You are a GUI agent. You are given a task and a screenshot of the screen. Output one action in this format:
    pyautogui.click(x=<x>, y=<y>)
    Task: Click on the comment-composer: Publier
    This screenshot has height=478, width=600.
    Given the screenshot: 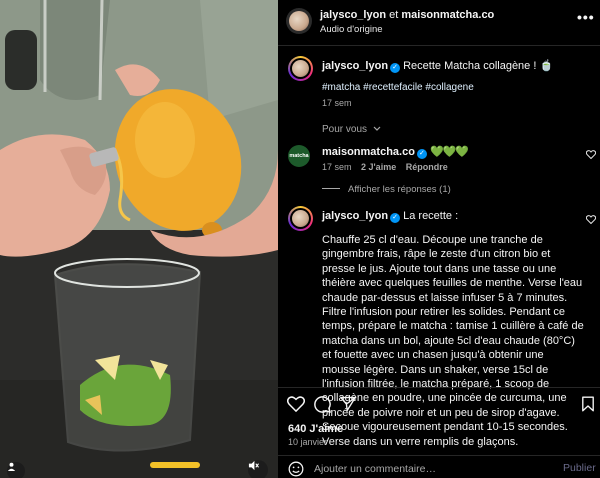 What is the action you would take?
    pyautogui.click(x=439, y=467)
    